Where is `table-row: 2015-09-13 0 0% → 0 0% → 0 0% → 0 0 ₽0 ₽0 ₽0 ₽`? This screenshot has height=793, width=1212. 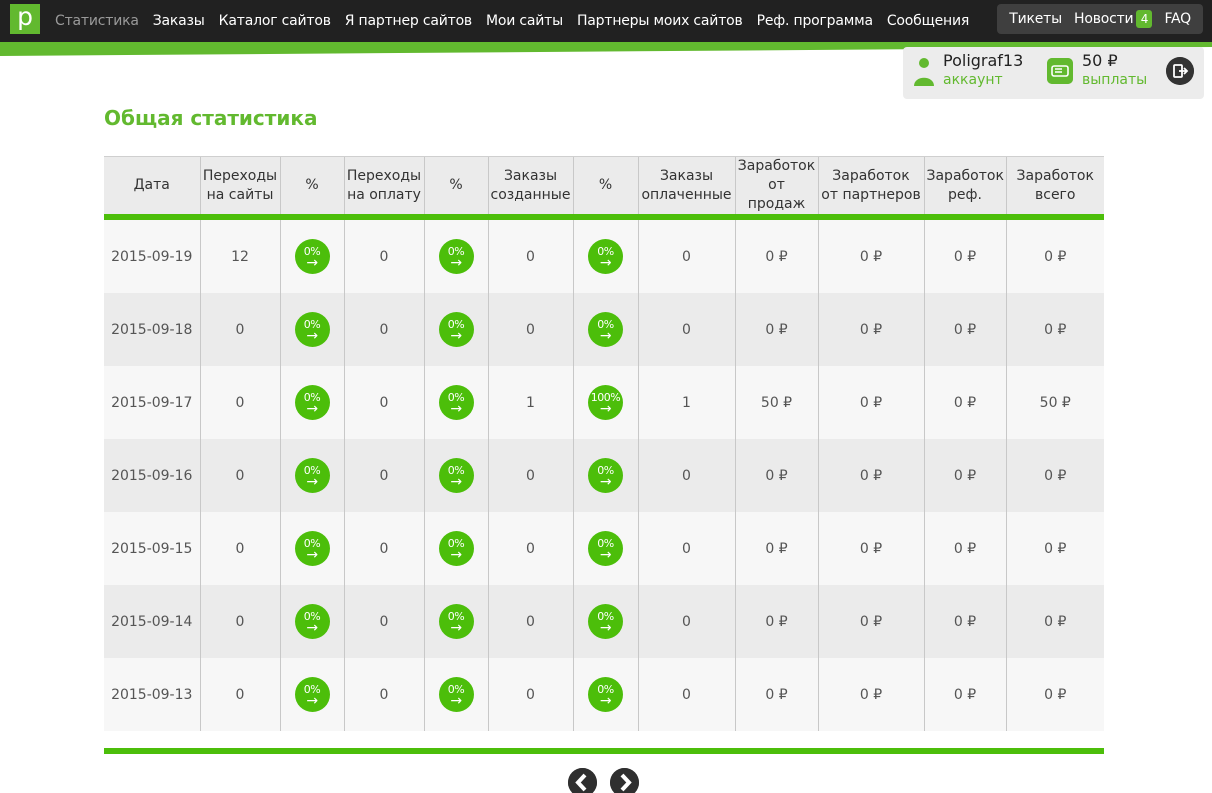
table-row: 2015-09-13 0 0% → 0 0% → 0 0% → 0 0 ₽0 ₽0 ₽0 ₽ is located at coordinates (604, 694).